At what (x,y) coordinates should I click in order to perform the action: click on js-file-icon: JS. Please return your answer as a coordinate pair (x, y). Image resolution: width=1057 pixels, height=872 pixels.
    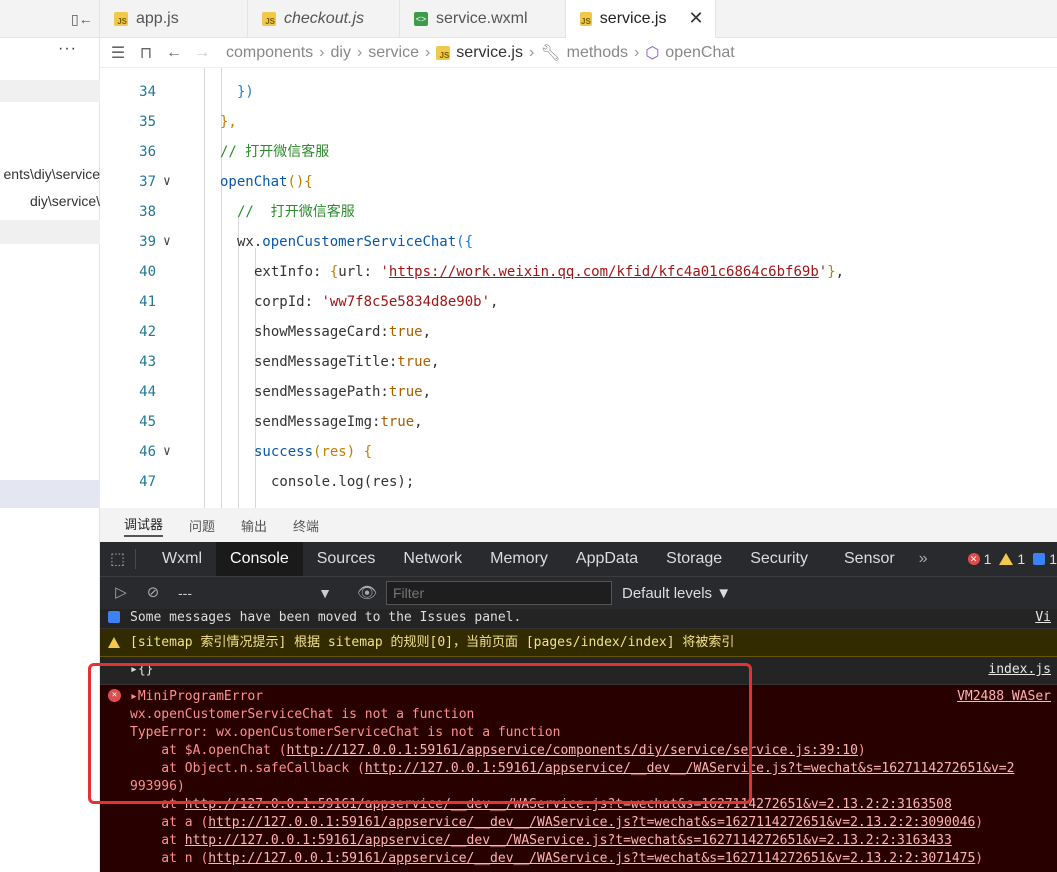
    Looking at the image, I should click on (121, 19).